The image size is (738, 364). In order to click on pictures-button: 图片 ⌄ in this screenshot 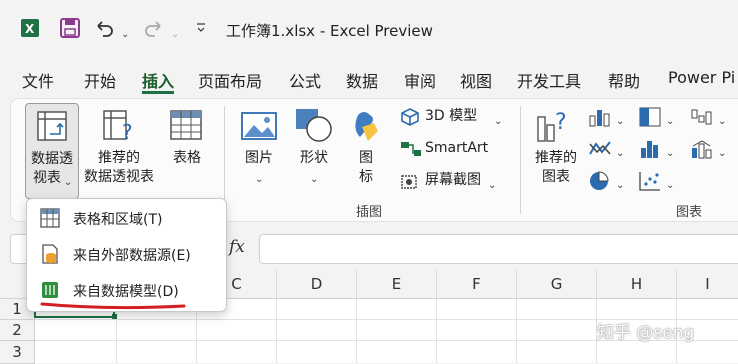, I will do `click(259, 148)`.